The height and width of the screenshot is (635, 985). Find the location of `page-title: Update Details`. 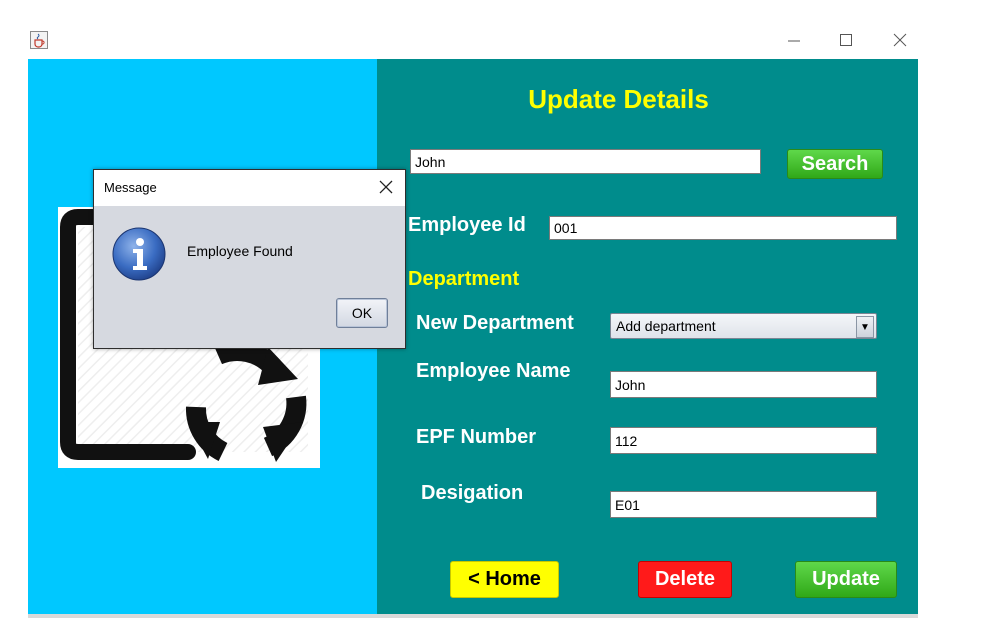

page-title: Update Details is located at coordinates (618, 99).